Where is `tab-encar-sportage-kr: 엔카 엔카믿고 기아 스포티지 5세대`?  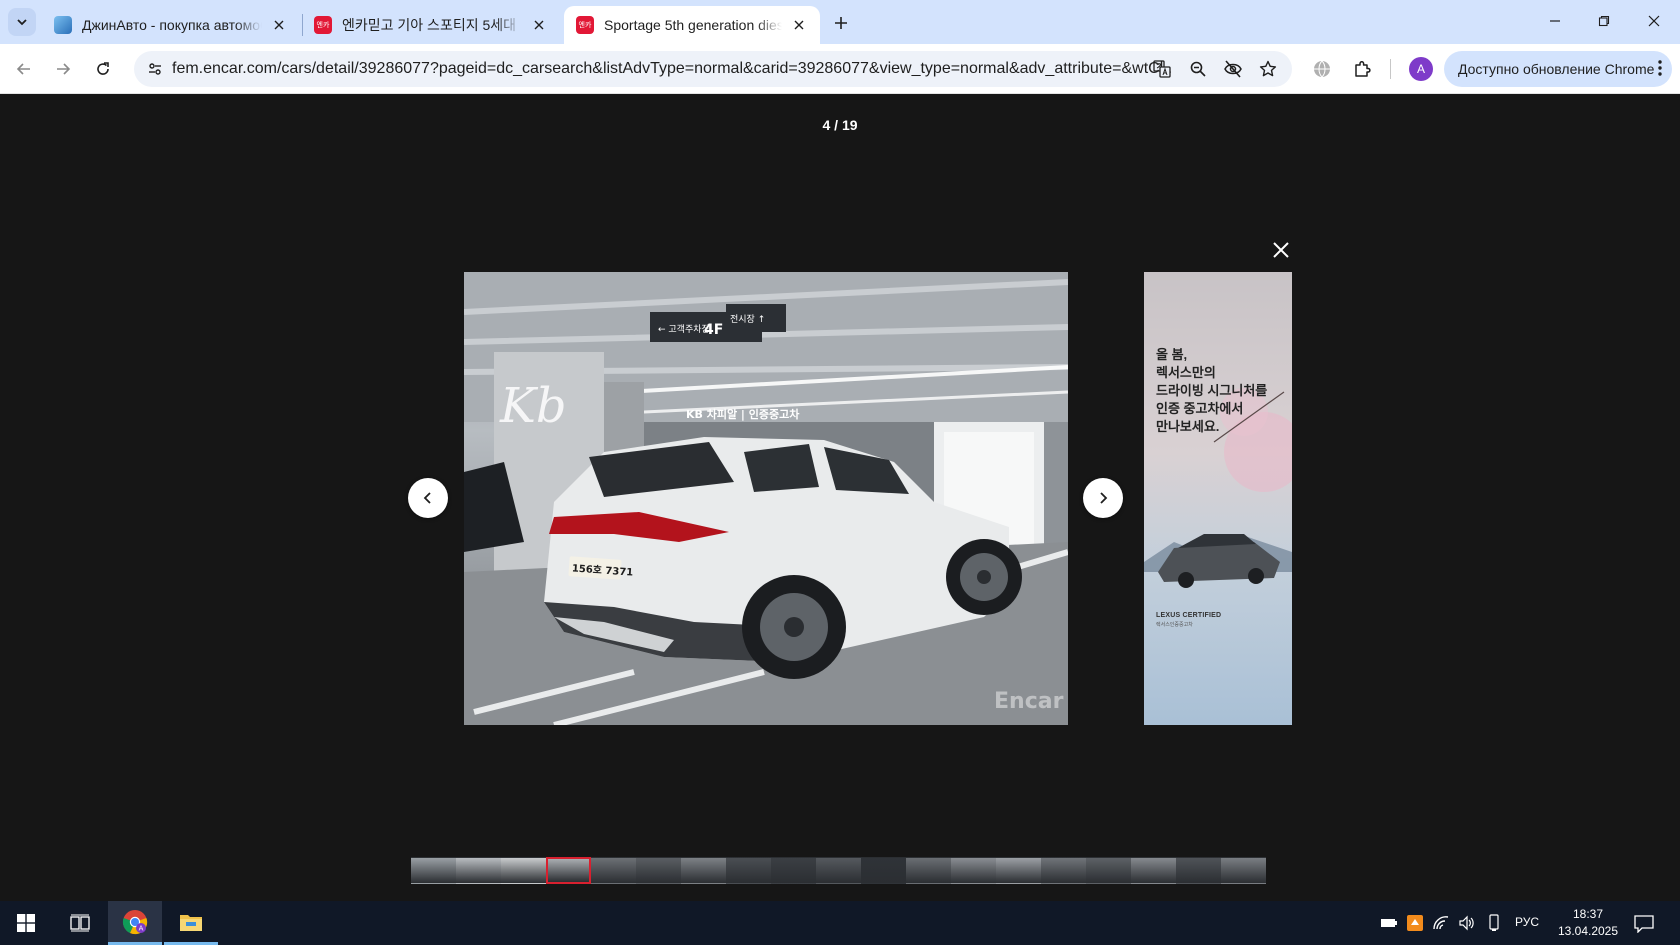 tab-encar-sportage-kr: 엔카 엔카믿고 기아 스포티지 5세대 is located at coordinates (431, 25).